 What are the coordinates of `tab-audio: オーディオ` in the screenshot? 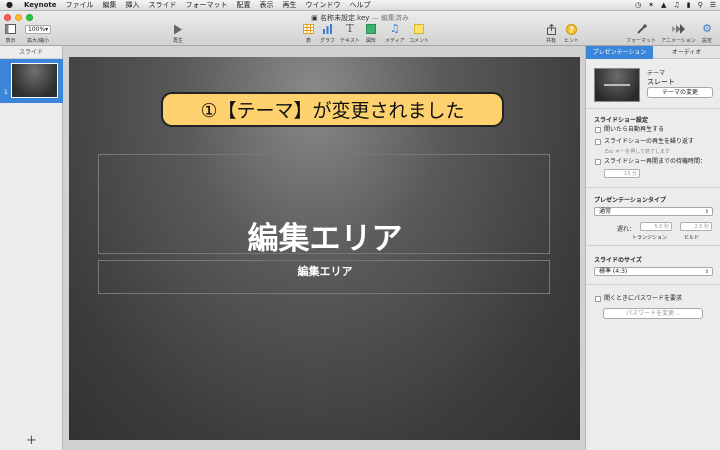 It's located at (686, 52).